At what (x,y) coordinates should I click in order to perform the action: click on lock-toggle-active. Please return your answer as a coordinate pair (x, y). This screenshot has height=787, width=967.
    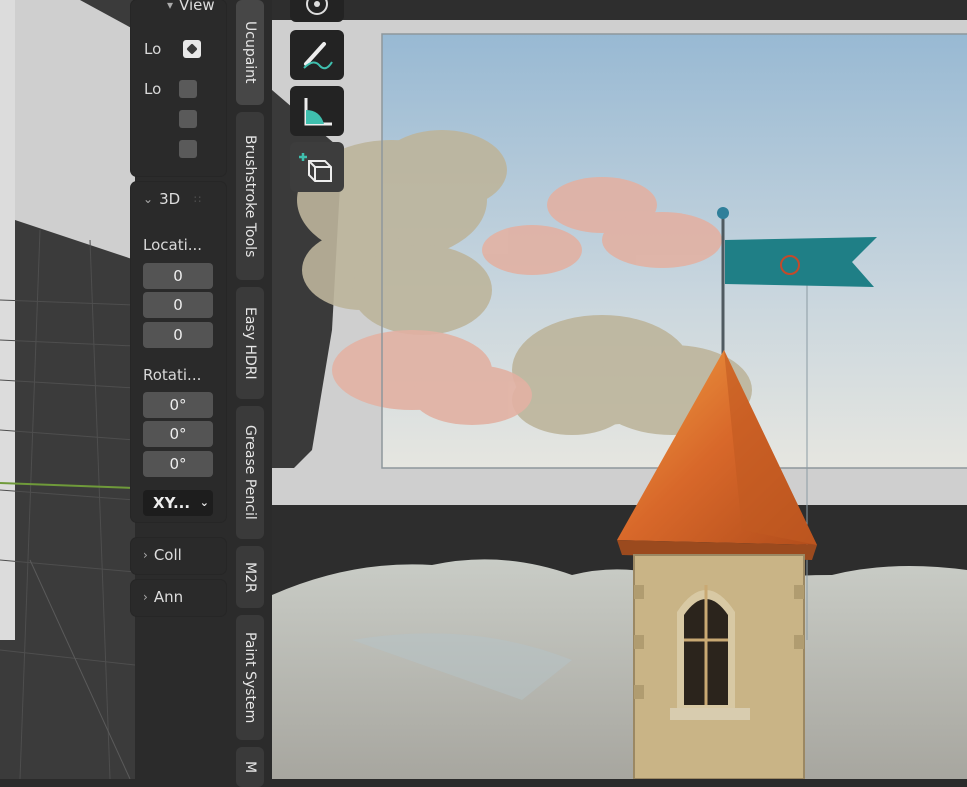
    Looking at the image, I should click on (192, 49).